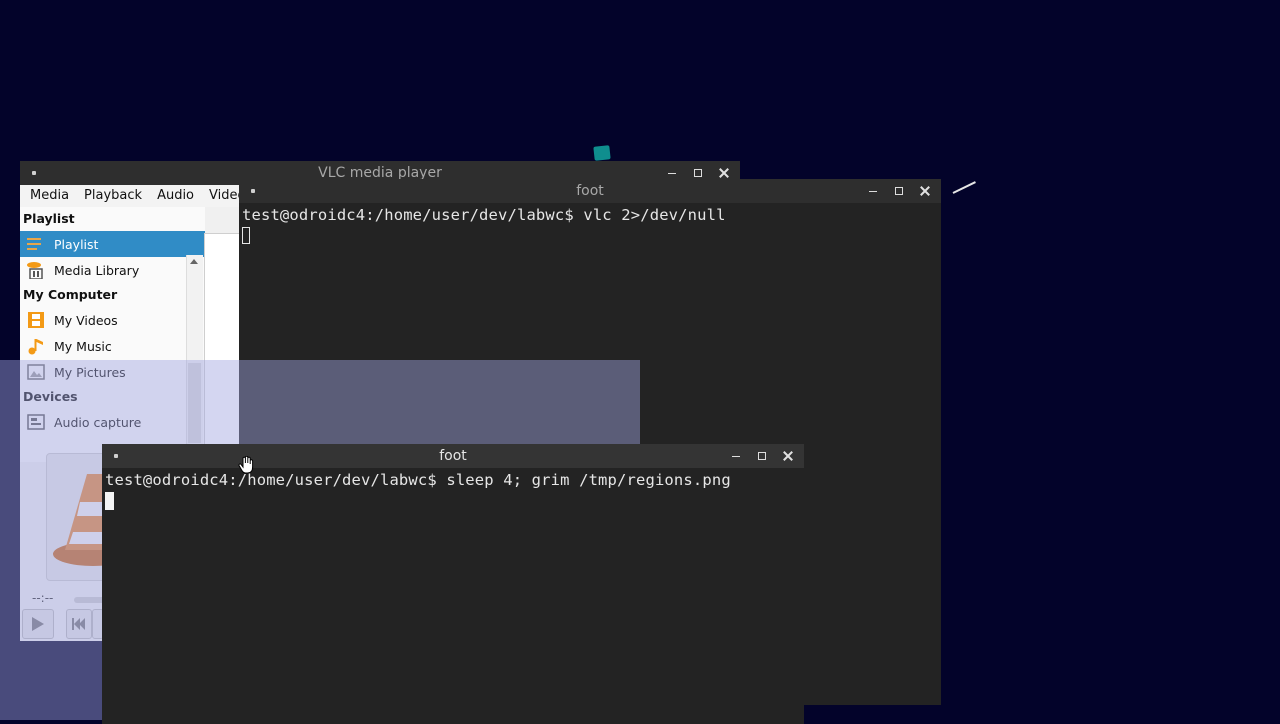  What do you see at coordinates (36, 422) in the screenshot?
I see `capture-card-icon` at bounding box center [36, 422].